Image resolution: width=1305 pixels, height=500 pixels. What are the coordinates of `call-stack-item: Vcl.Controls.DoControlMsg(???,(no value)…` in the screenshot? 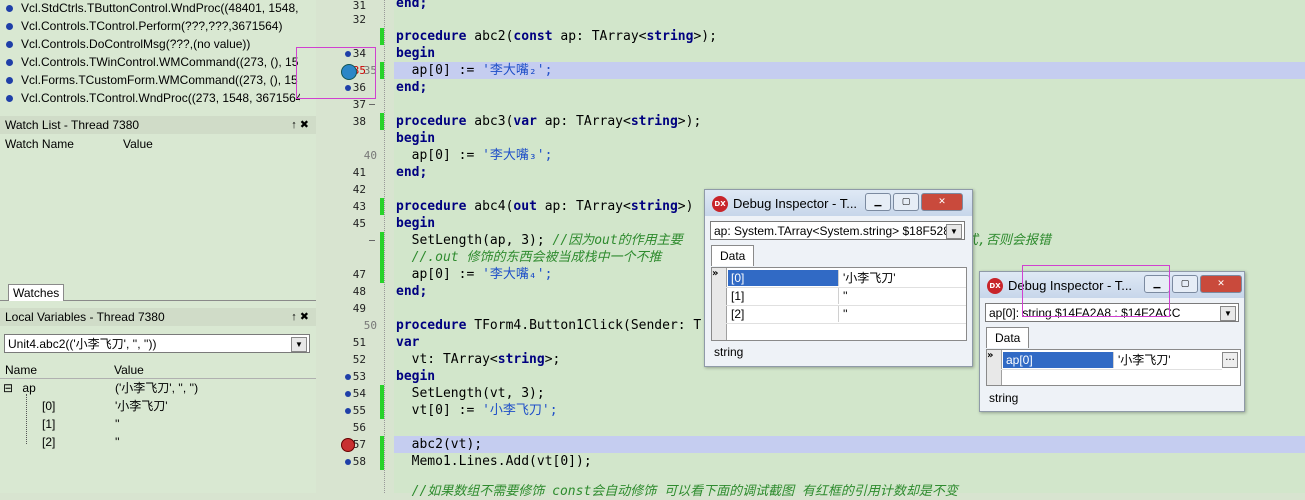 It's located at (150, 44).